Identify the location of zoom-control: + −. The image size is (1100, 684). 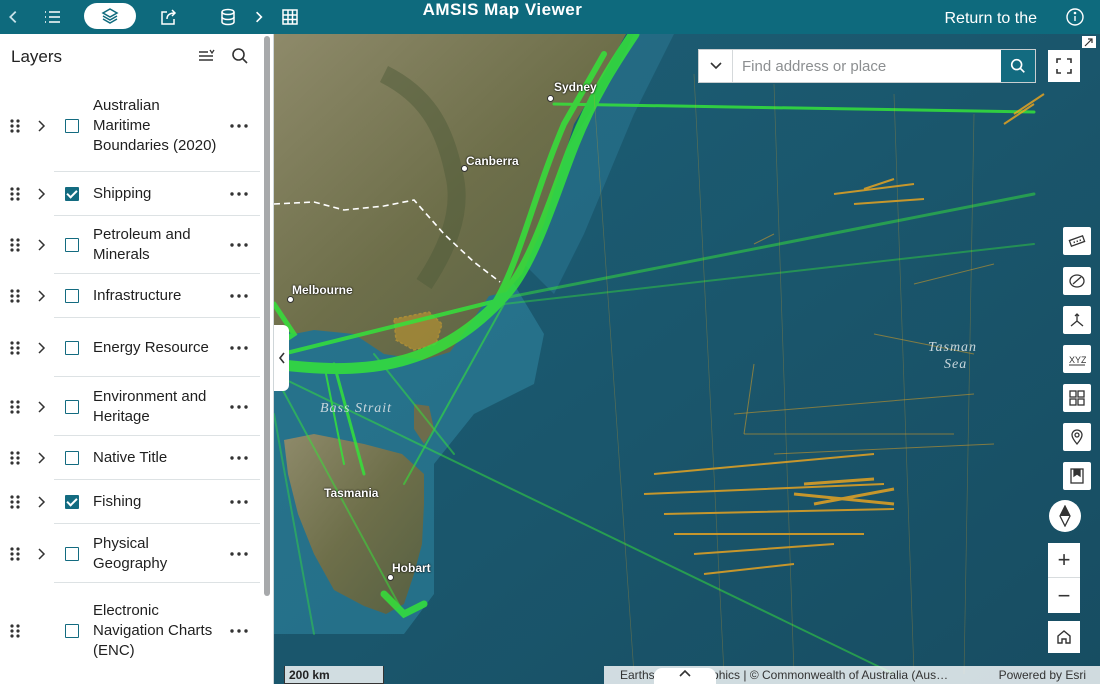
(1064, 578).